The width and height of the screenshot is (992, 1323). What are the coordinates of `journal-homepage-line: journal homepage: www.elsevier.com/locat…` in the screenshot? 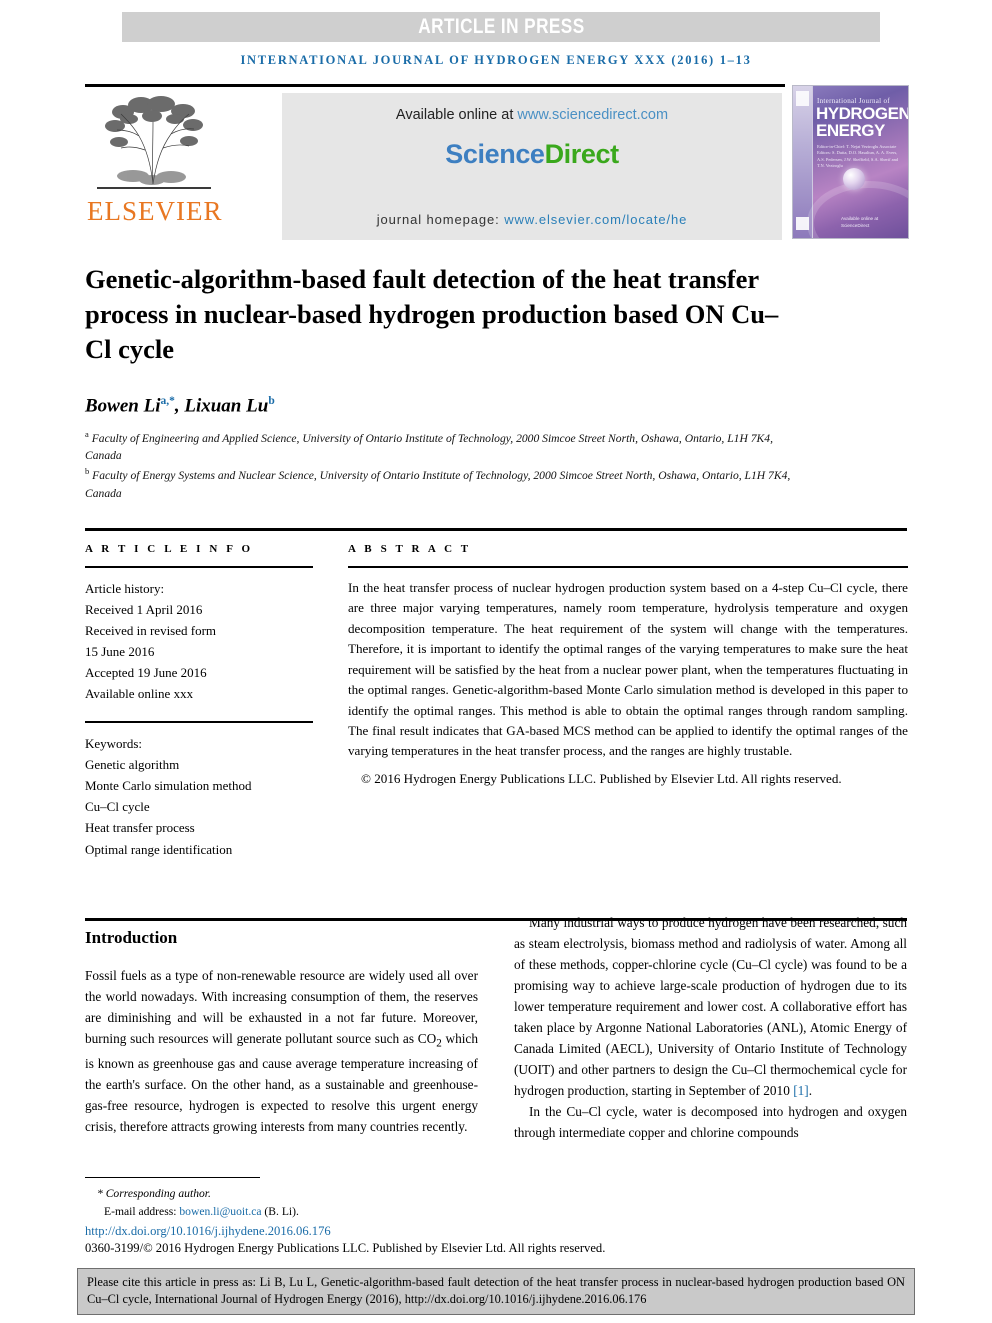 It's located at (532, 219).